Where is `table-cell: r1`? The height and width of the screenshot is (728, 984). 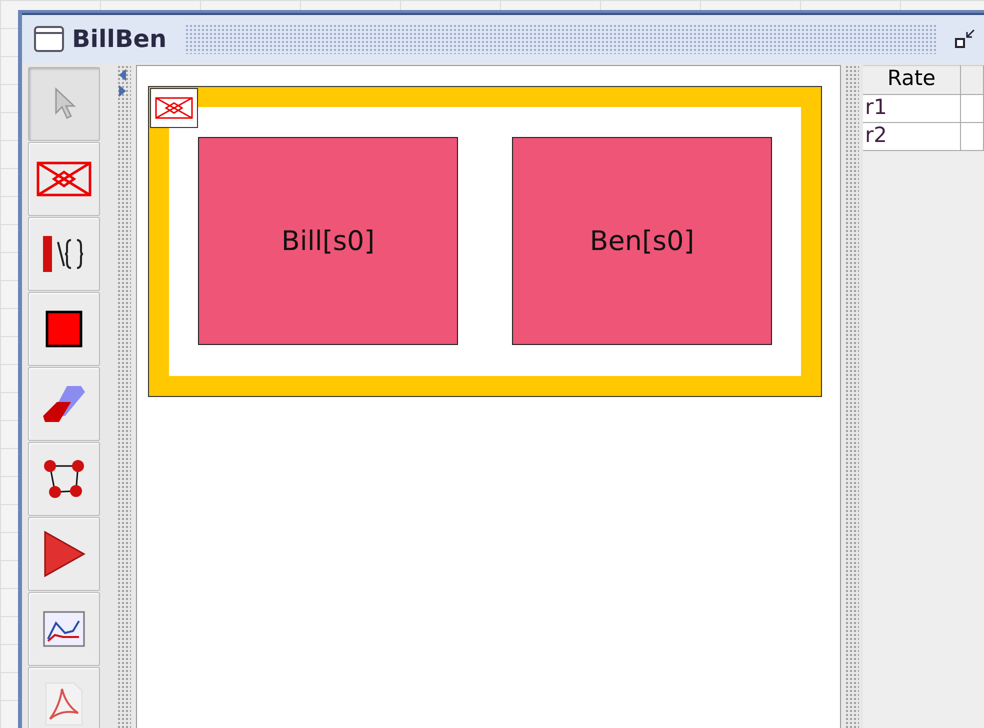
table-cell: r1 is located at coordinates (912, 109).